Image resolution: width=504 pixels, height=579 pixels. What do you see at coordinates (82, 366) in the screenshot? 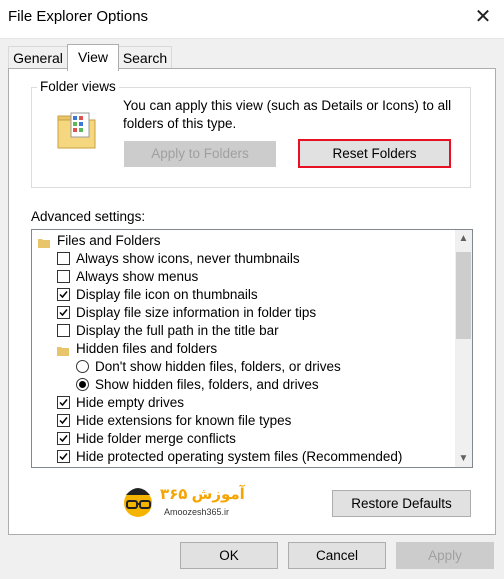
I see `radio-button` at bounding box center [82, 366].